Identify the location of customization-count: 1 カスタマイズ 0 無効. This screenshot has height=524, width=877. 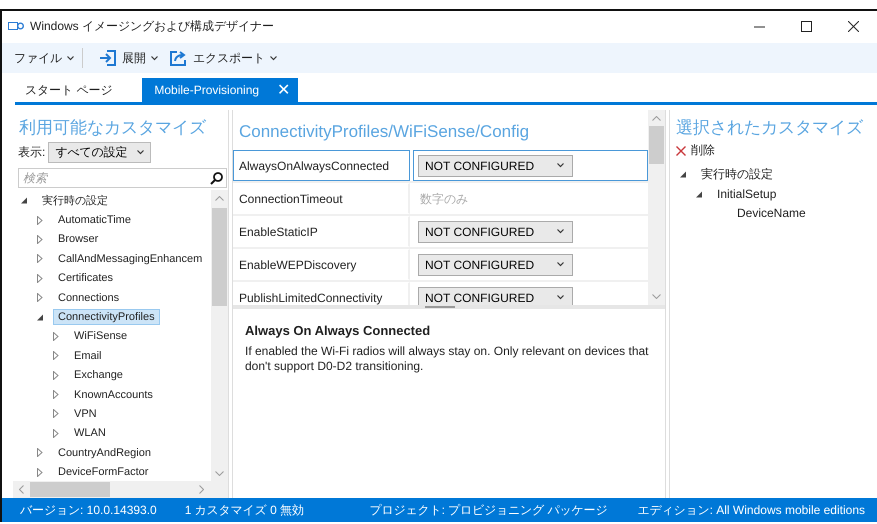
(244, 510).